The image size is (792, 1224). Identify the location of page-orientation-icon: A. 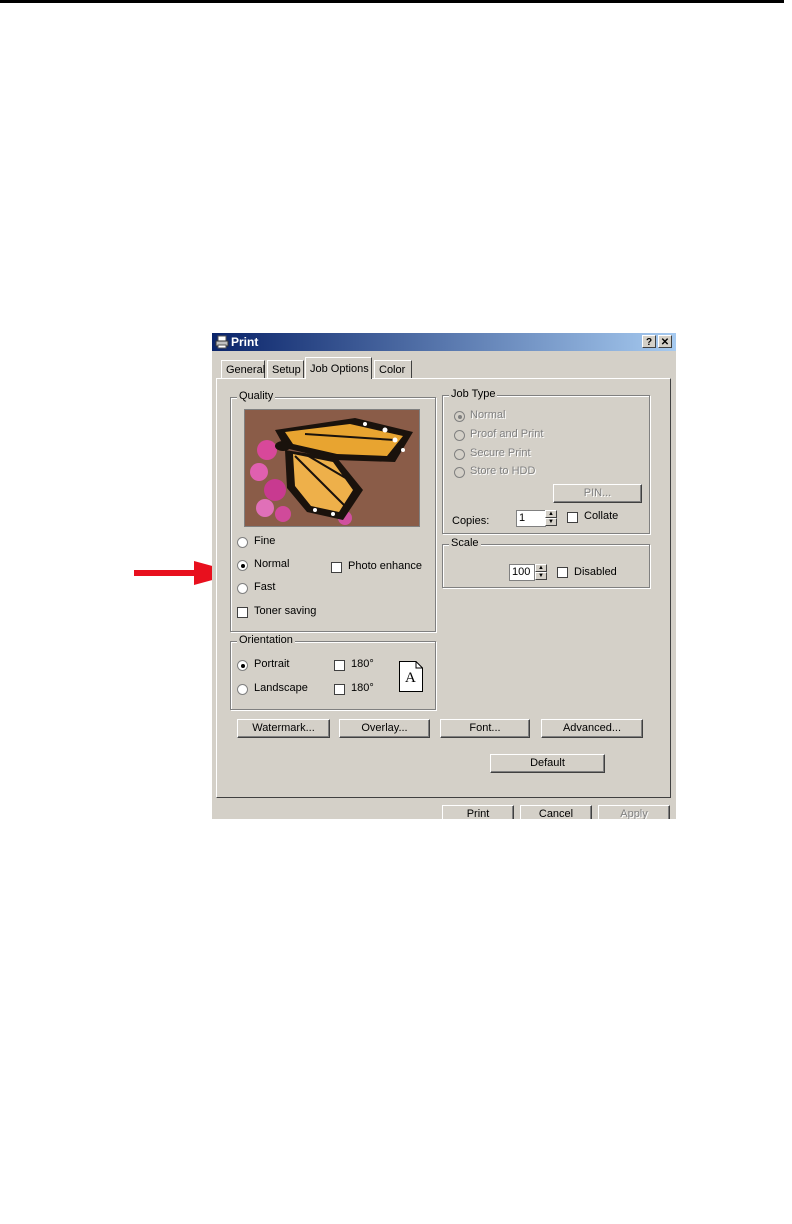
(411, 676).